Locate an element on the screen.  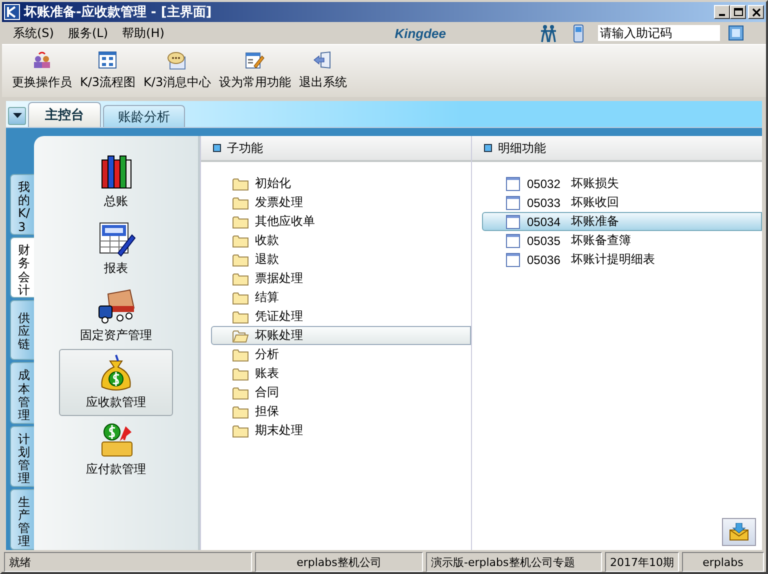
users-icon is located at coordinates (42, 60).